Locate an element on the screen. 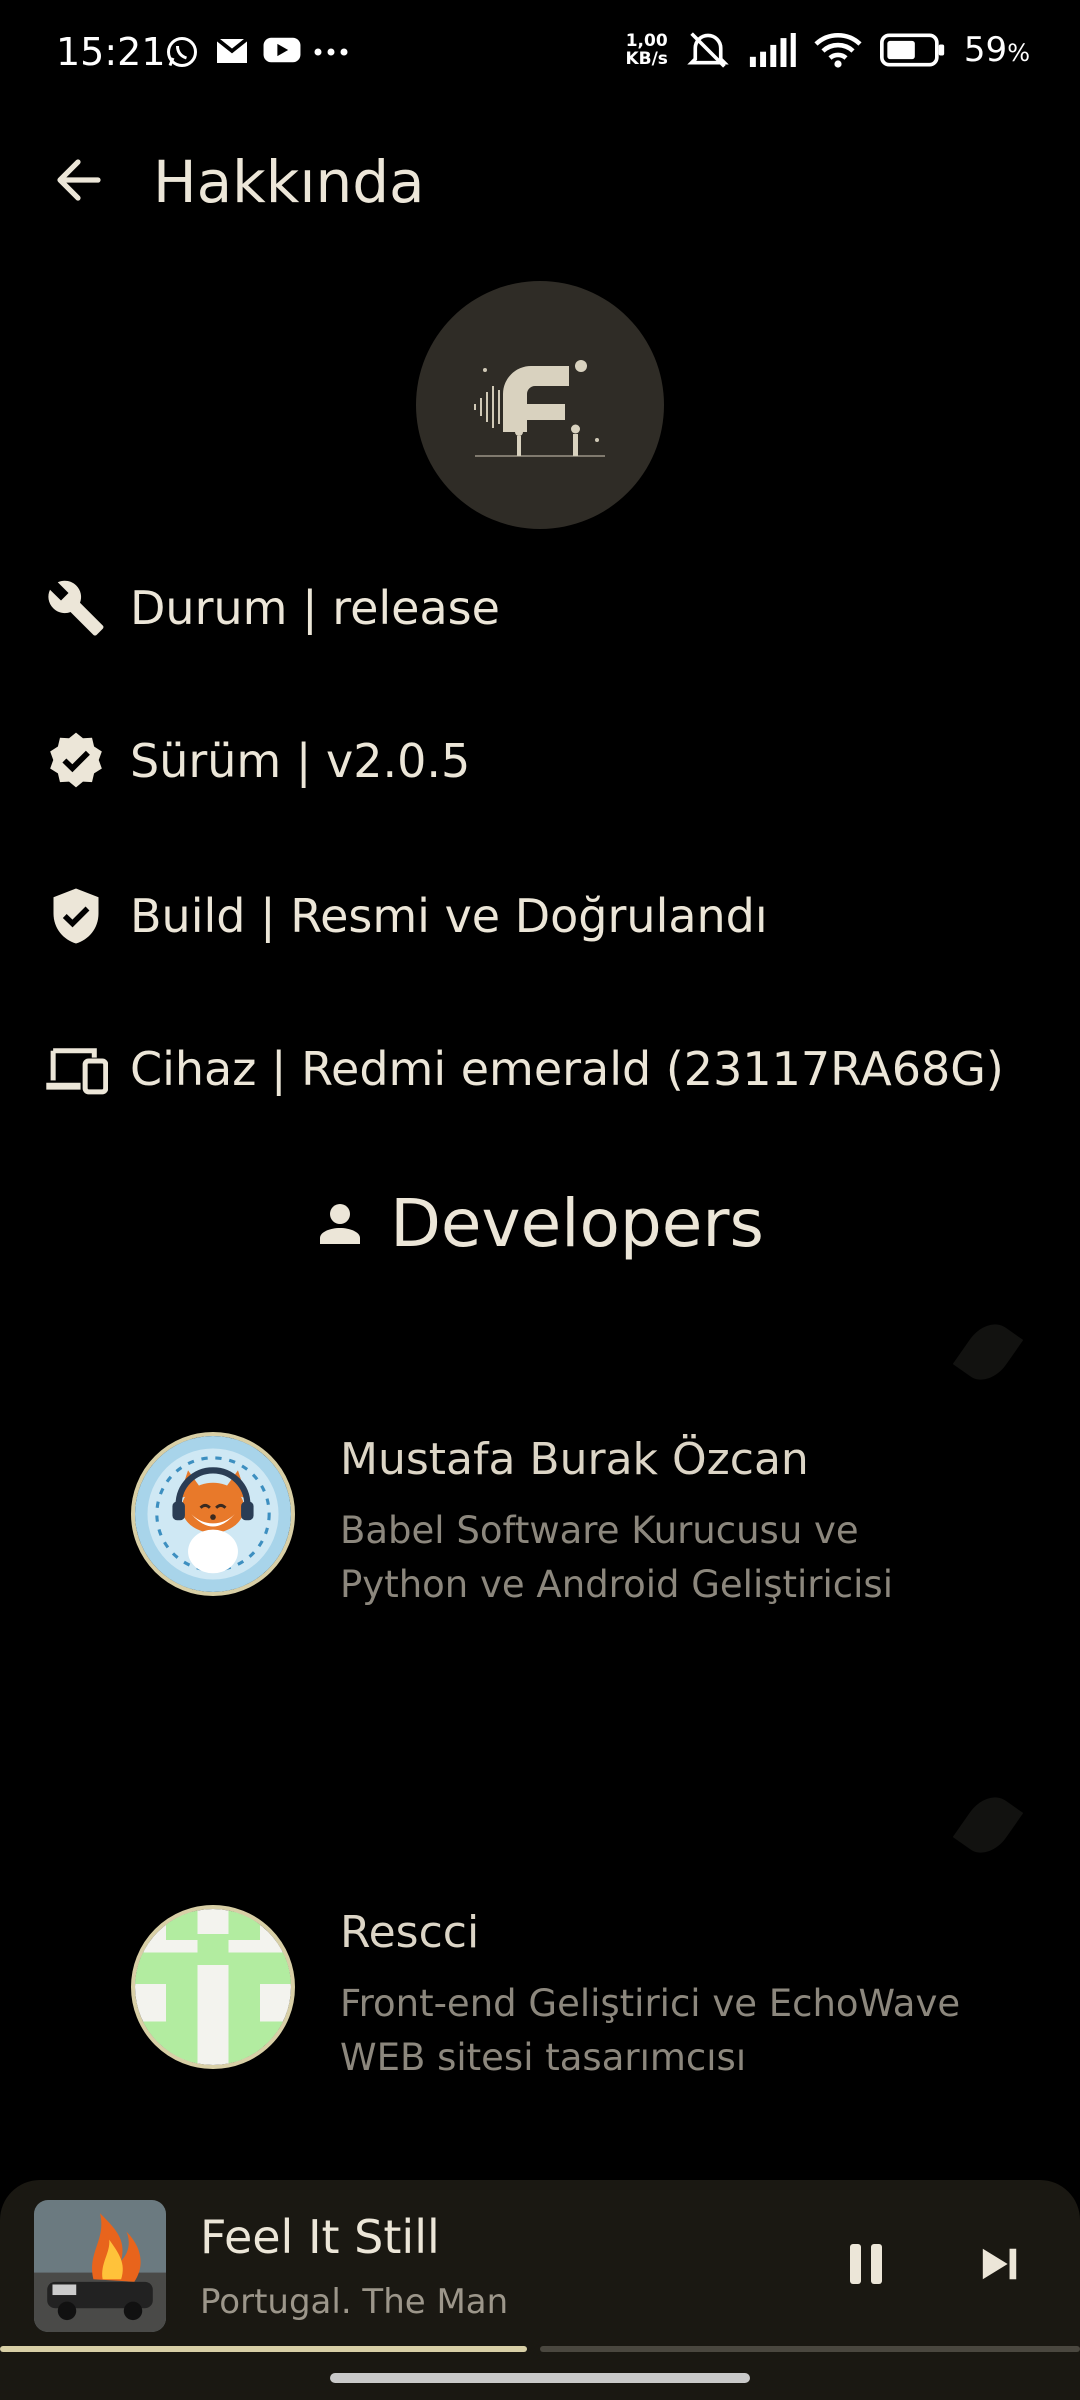 Image resolution: width=1080 pixels, height=2400 pixels. skip-next-icon is located at coordinates (999, 2264).